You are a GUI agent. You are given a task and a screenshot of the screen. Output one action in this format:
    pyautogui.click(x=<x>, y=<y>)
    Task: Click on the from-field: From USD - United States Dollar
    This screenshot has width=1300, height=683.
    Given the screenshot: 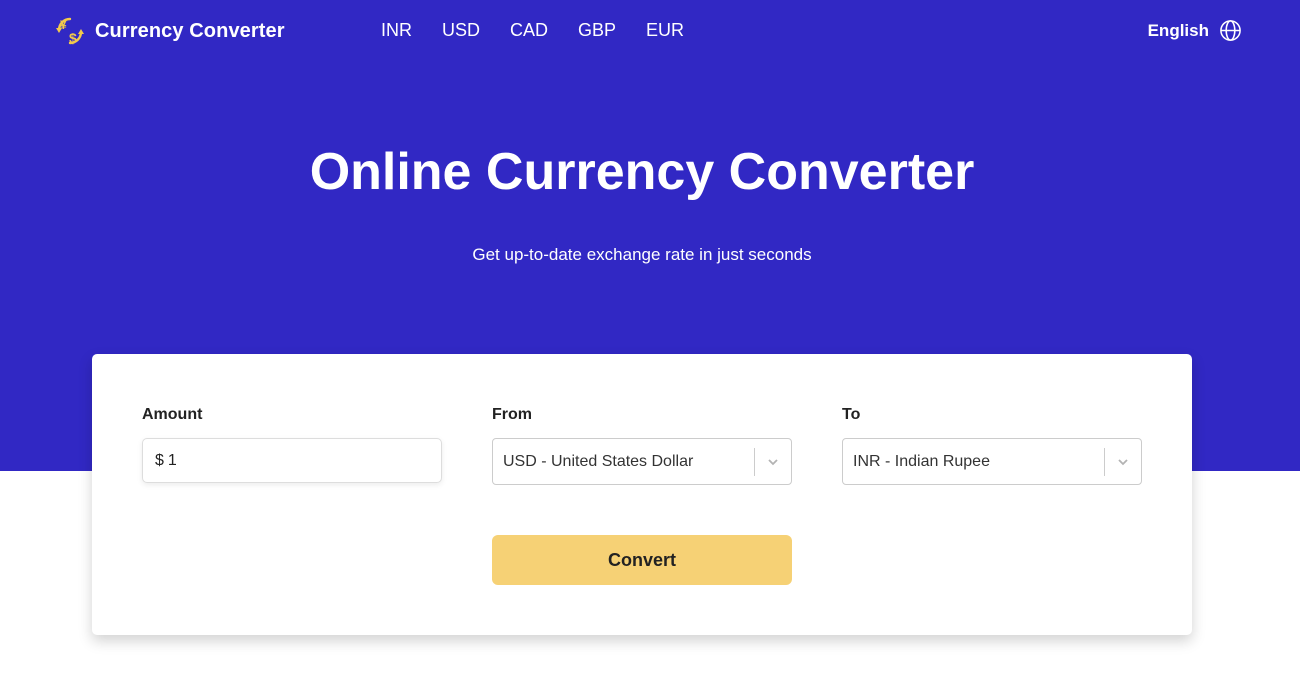 What is the action you would take?
    pyautogui.click(x=642, y=445)
    